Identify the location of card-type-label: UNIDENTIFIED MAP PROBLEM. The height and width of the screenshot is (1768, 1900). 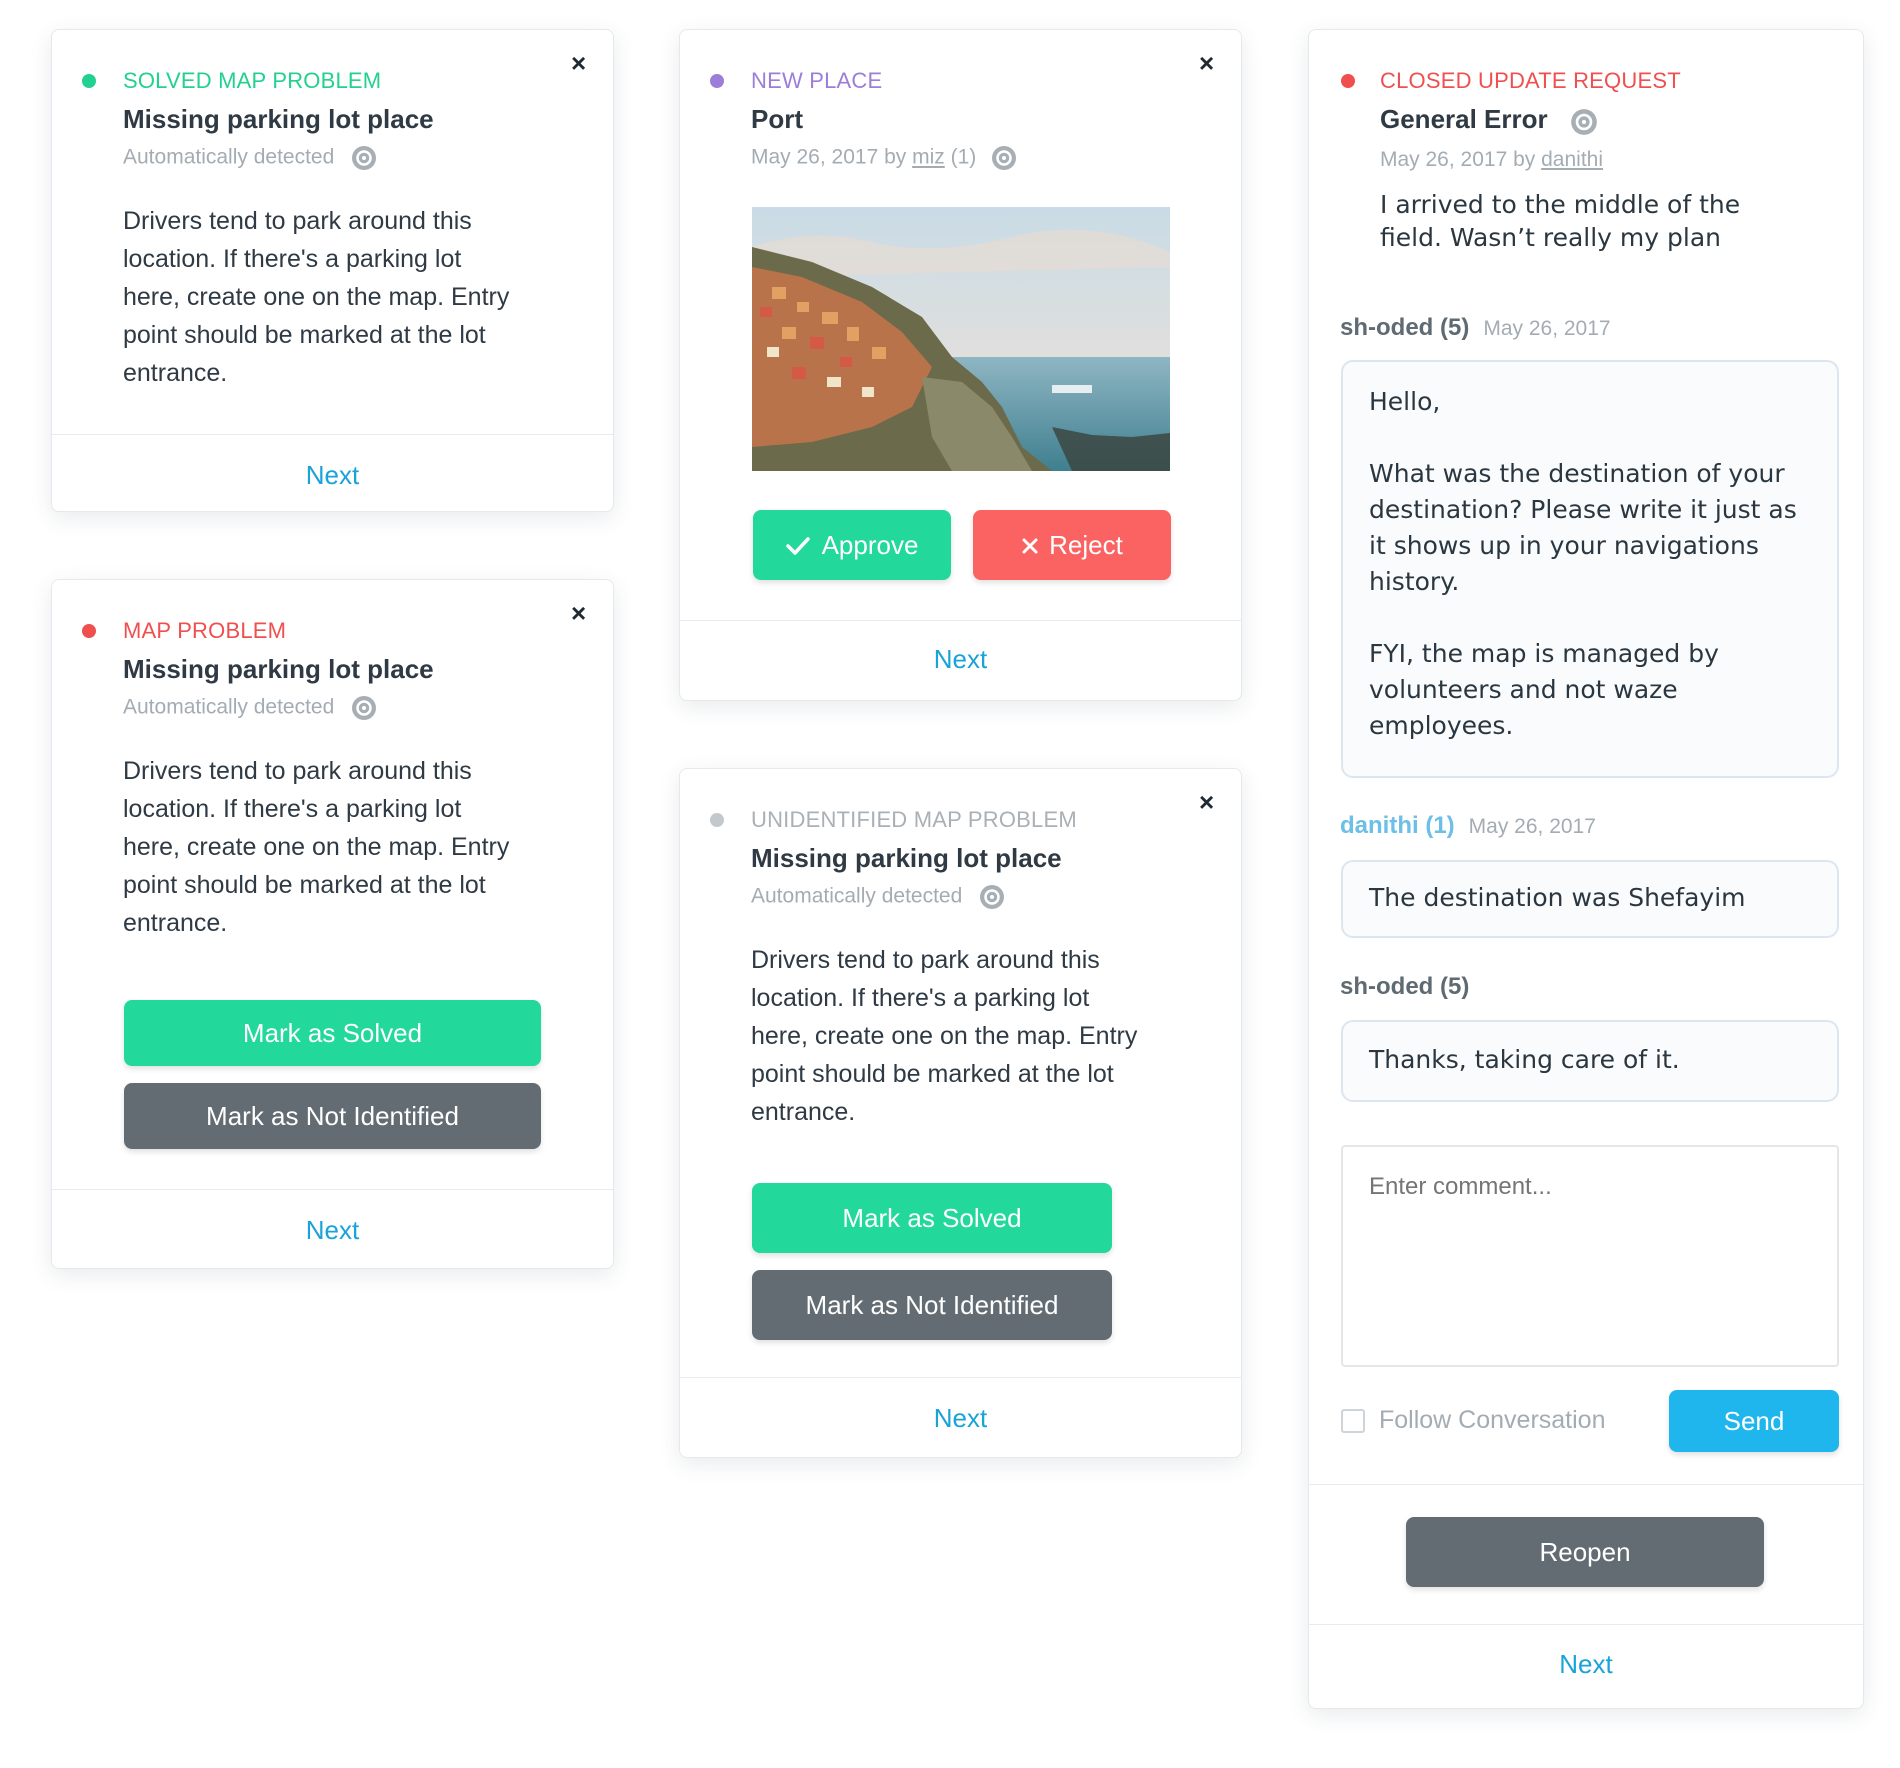
(914, 819).